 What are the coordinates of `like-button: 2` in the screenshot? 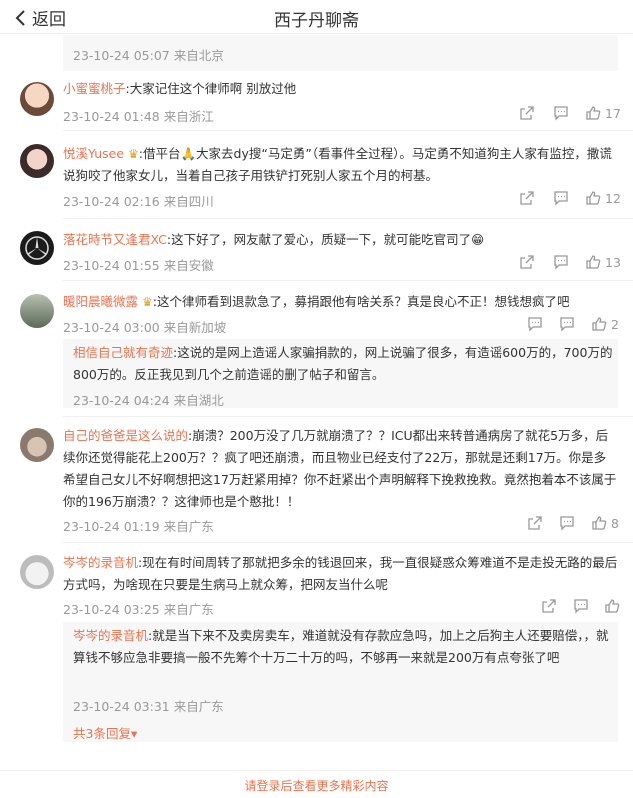 It's located at (605, 324).